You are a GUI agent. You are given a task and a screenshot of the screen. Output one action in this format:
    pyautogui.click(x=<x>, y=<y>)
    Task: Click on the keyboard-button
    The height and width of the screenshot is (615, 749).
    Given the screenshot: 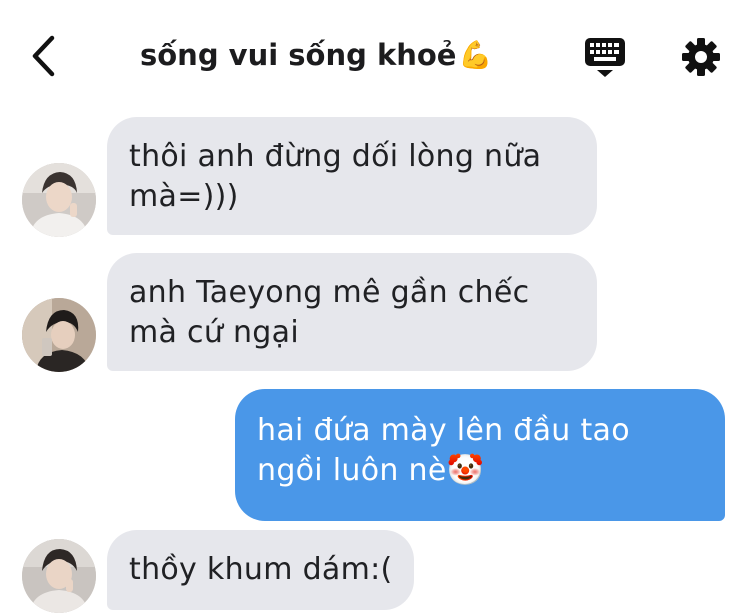 What is the action you would take?
    pyautogui.click(x=605, y=57)
    